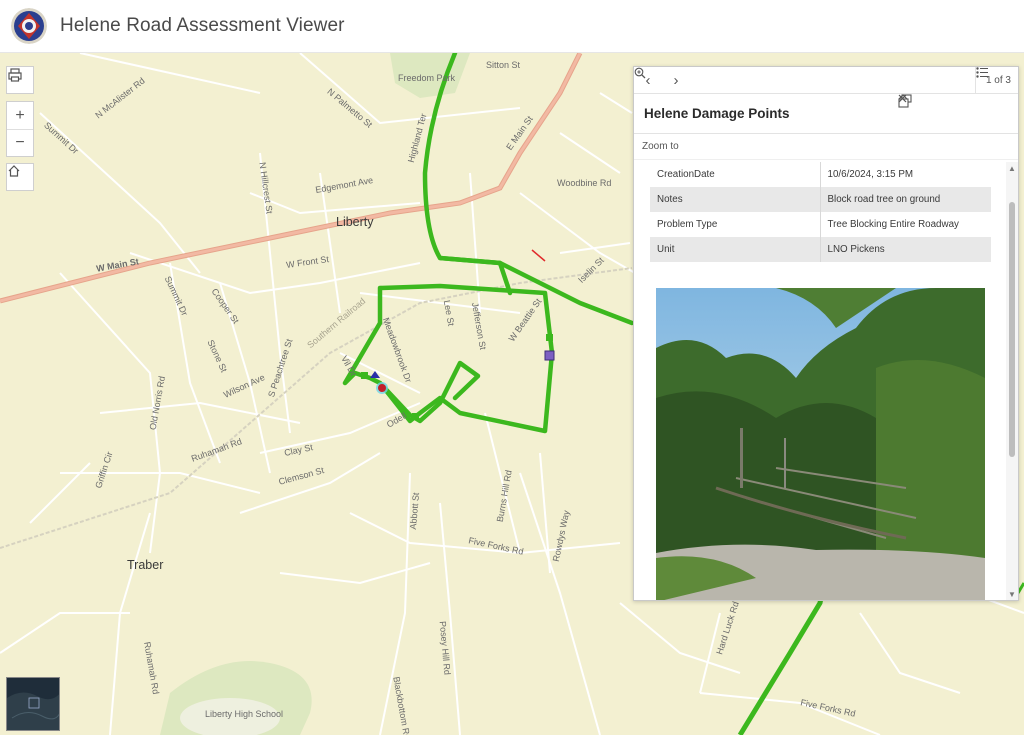 This screenshot has width=1024, height=735. Describe the element at coordinates (905, 199) in the screenshot. I see `attribute-value: Block road tree on ground` at that location.